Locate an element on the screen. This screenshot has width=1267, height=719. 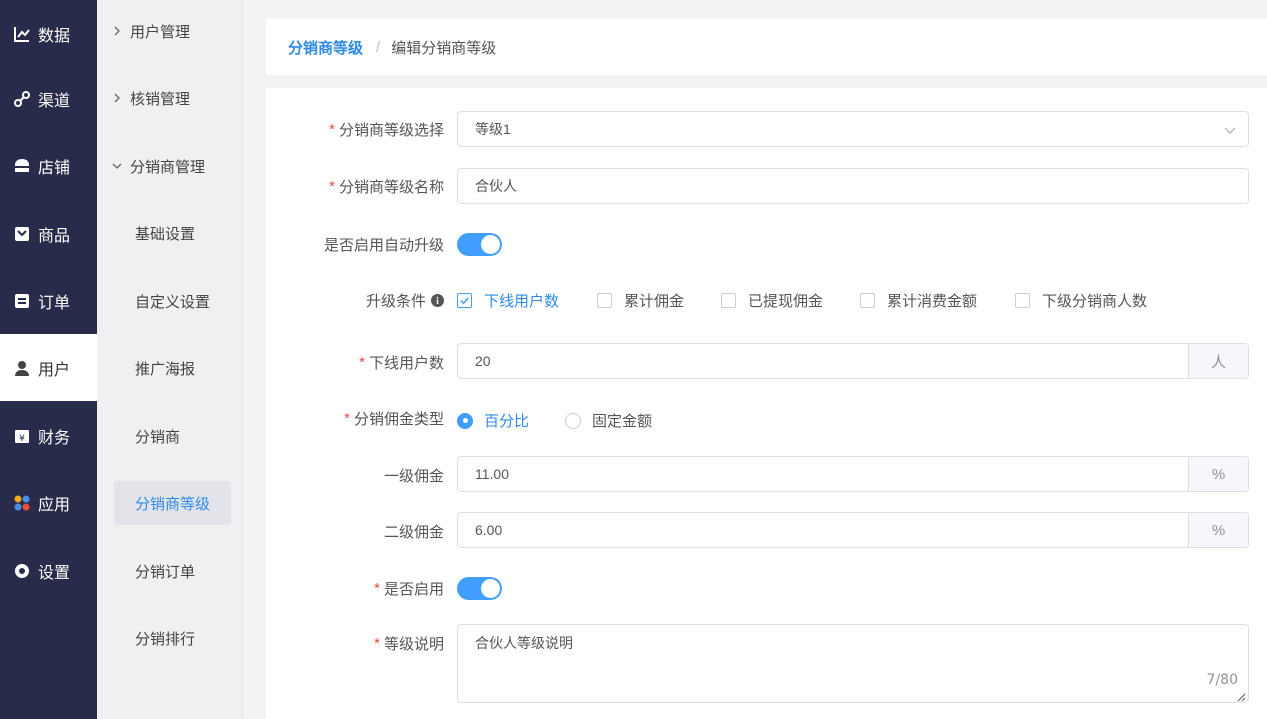
goods-icon is located at coordinates (22, 234).